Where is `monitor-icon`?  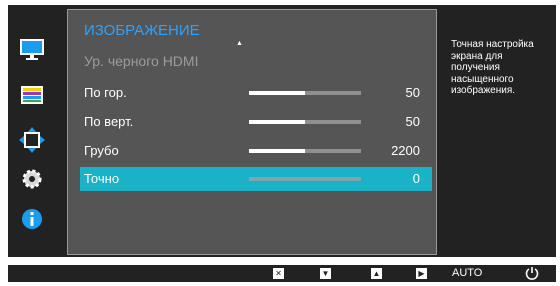
monitor-icon is located at coordinates (32, 50).